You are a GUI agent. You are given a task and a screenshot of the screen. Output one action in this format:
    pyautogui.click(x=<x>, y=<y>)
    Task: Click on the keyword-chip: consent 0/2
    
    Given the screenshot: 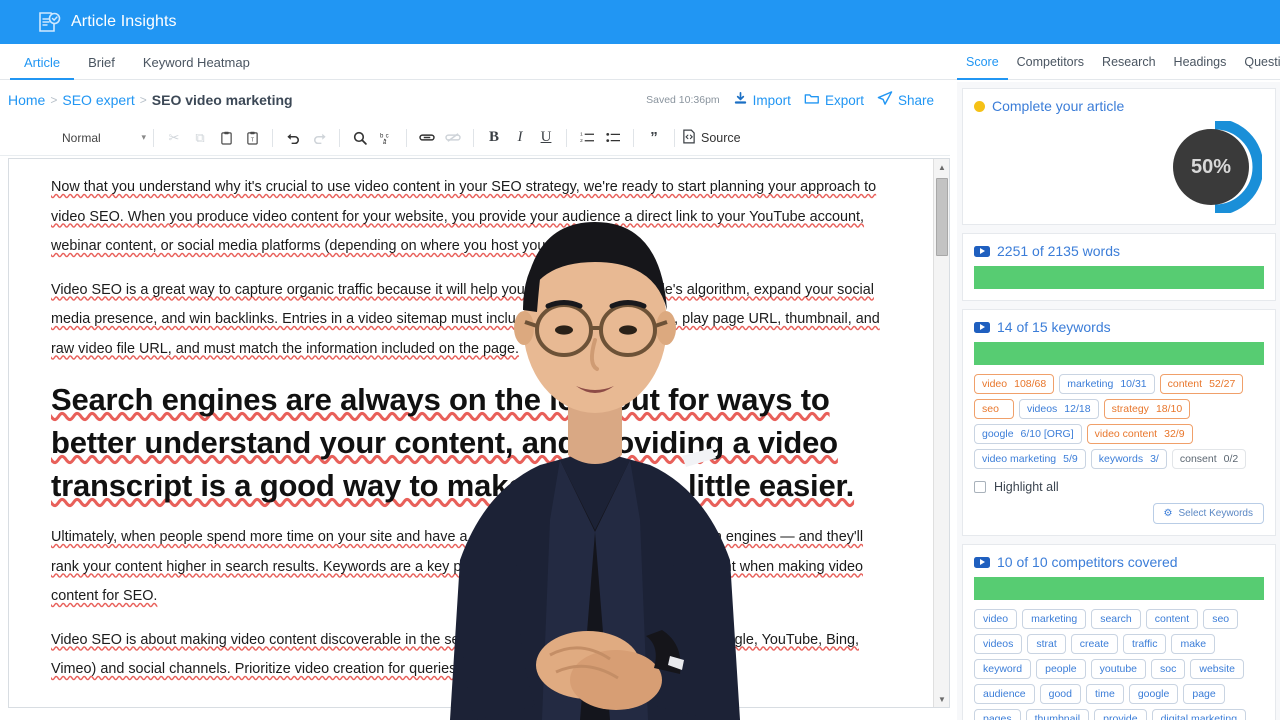 What is the action you would take?
    pyautogui.click(x=1209, y=459)
    